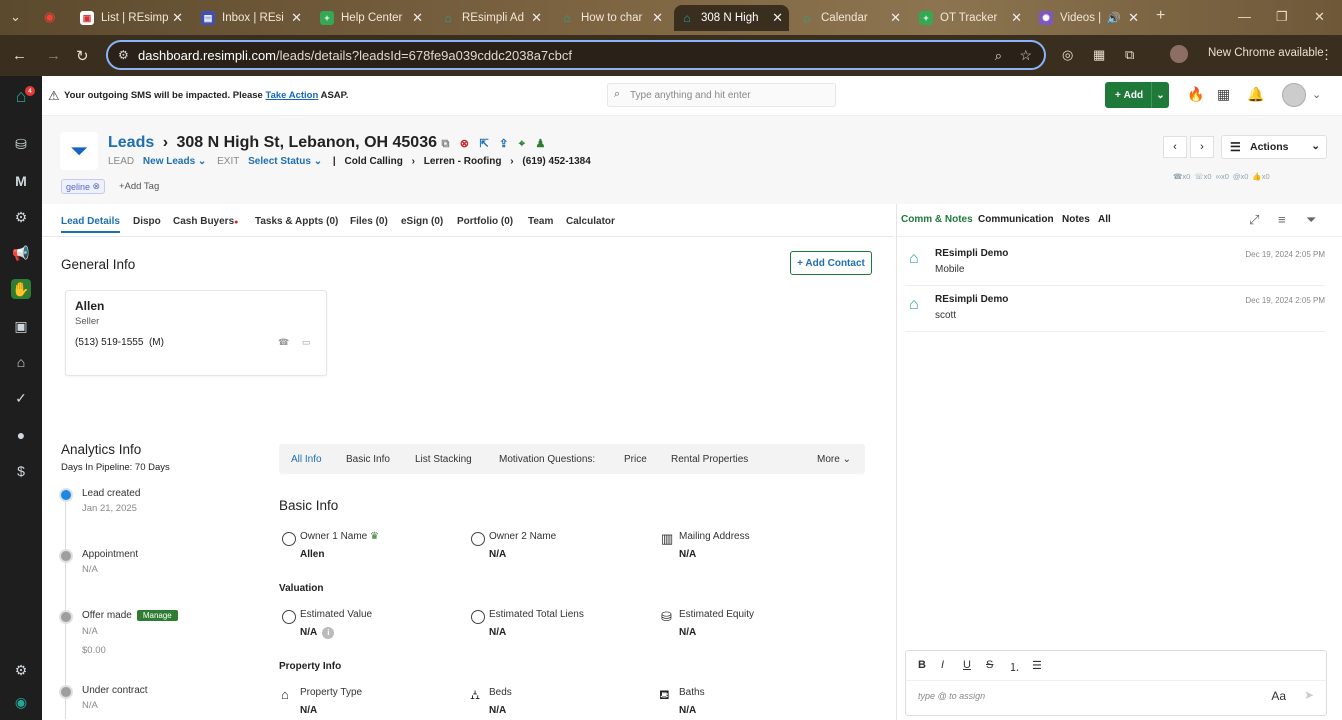  What do you see at coordinates (90, 224) in the screenshot?
I see `tab-lead-details: Lead Details` at bounding box center [90, 224].